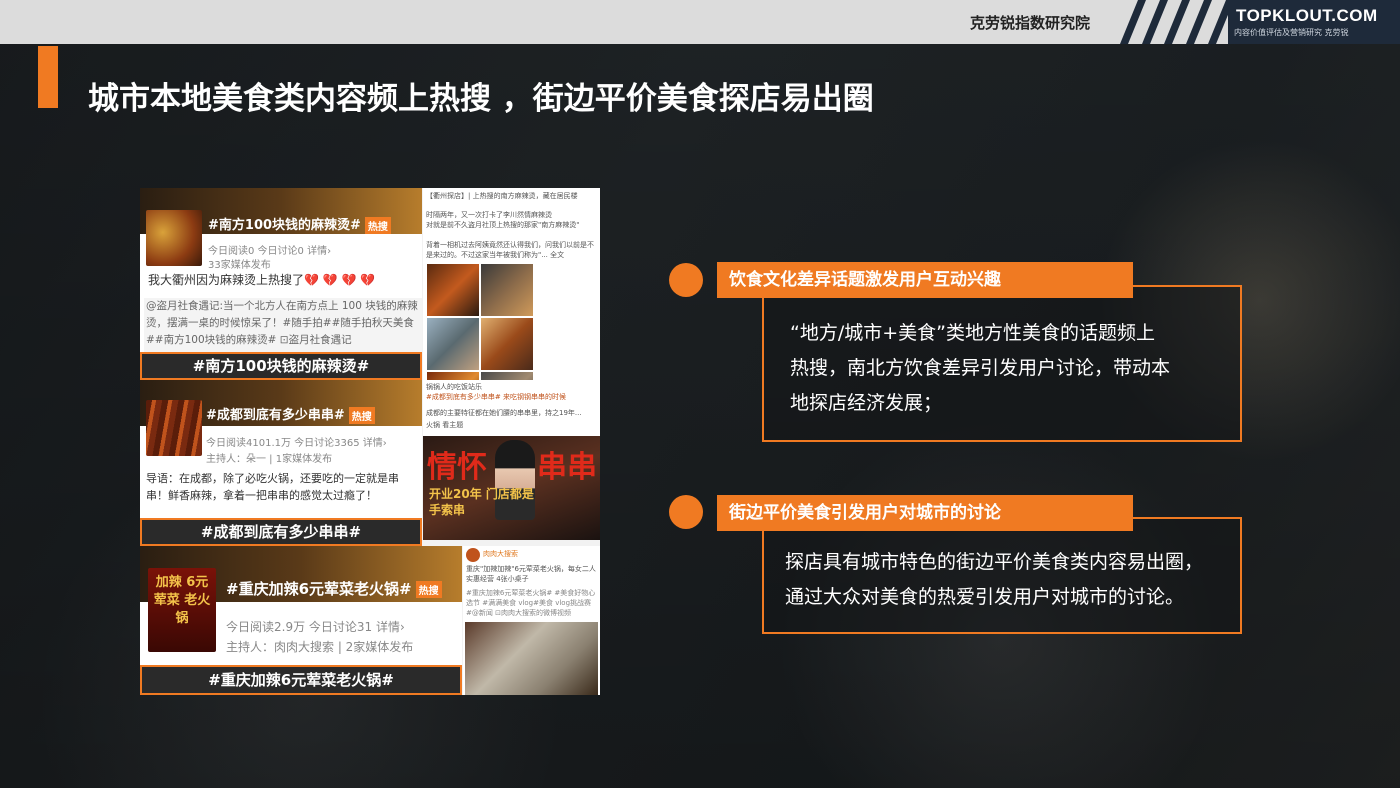  What do you see at coordinates (1029, 23) in the screenshot?
I see `brand-name: 克劳锐指数研究院` at bounding box center [1029, 23].